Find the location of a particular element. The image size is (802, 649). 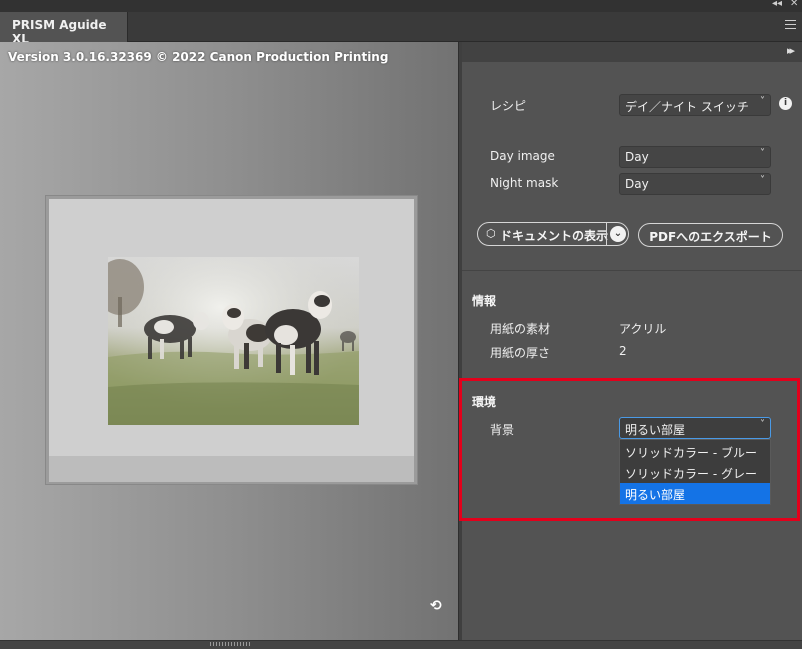

collapse-panel-icon: ▸▸ is located at coordinates (791, 50).